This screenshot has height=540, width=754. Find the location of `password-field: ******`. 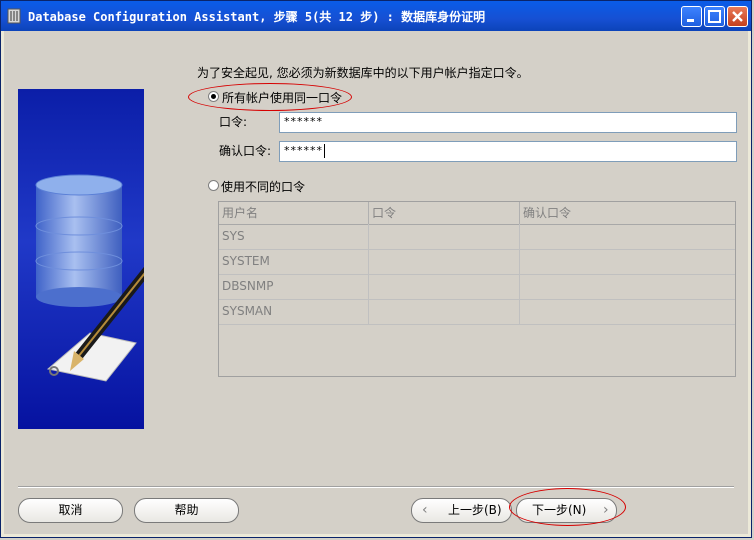

password-field: ****** is located at coordinates (508, 122).